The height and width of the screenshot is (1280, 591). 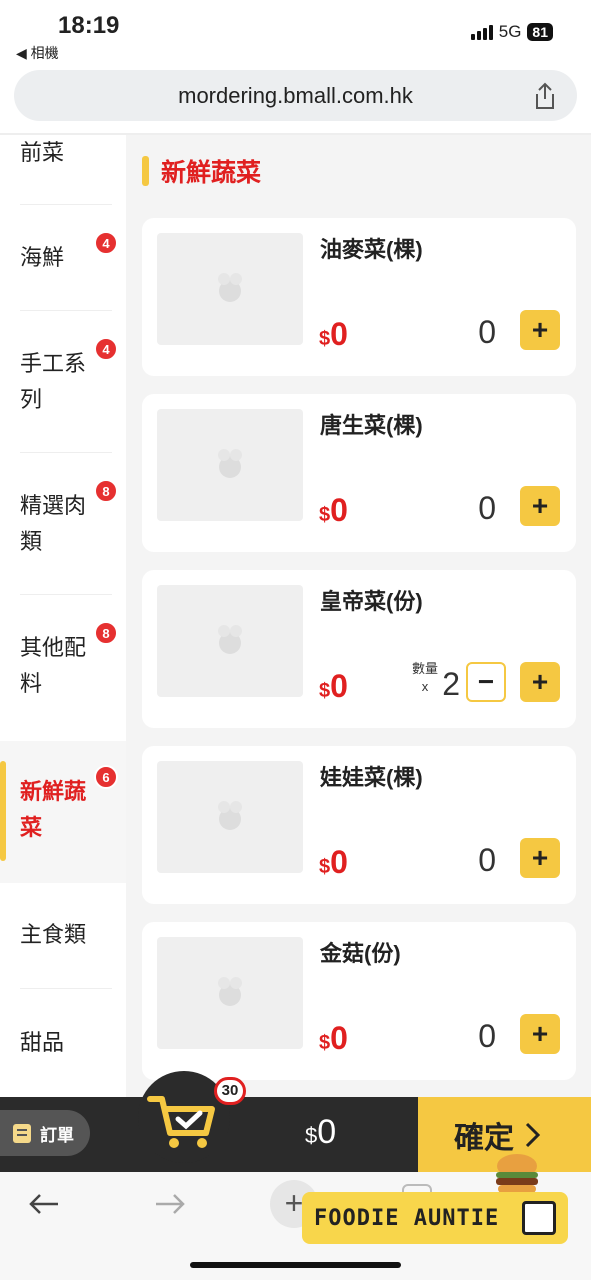 I want to click on total-value: 0, so click(x=327, y=1132).